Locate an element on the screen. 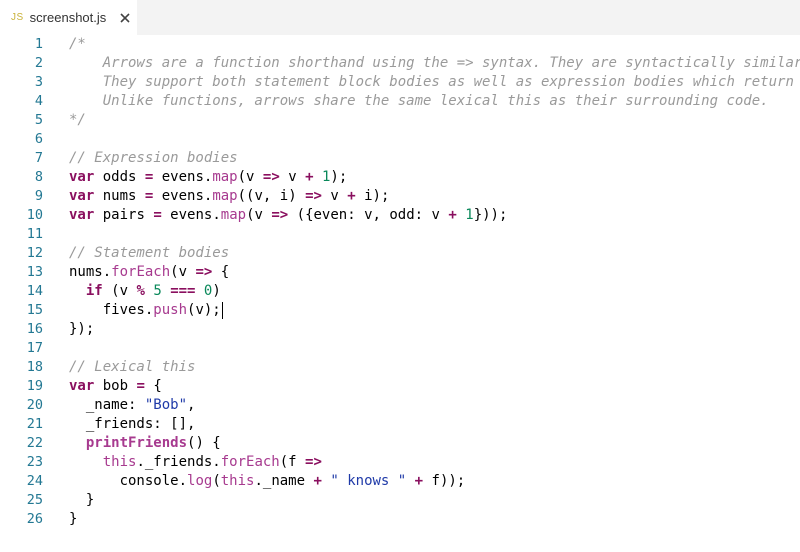  line-number: 17 is located at coordinates (34, 348).